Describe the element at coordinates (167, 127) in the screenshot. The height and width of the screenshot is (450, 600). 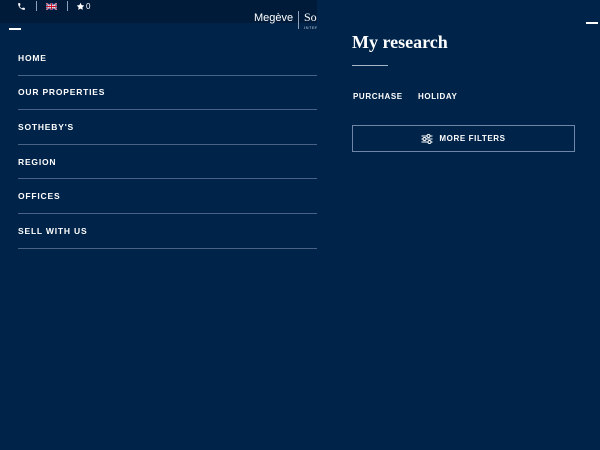
I see `menu-item-sothebys: SOTHEBY'S` at that location.